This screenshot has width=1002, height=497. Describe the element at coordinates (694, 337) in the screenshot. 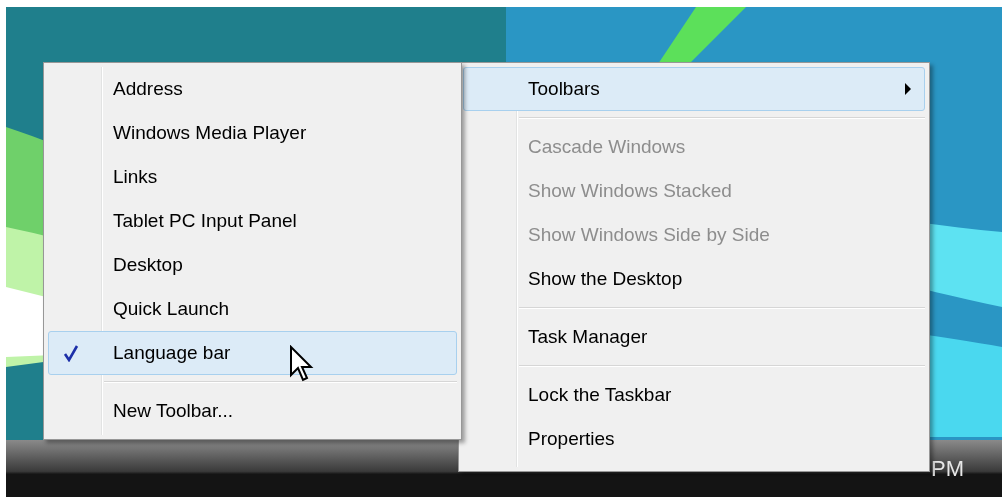

I see `menu-item: Task Manager` at that location.